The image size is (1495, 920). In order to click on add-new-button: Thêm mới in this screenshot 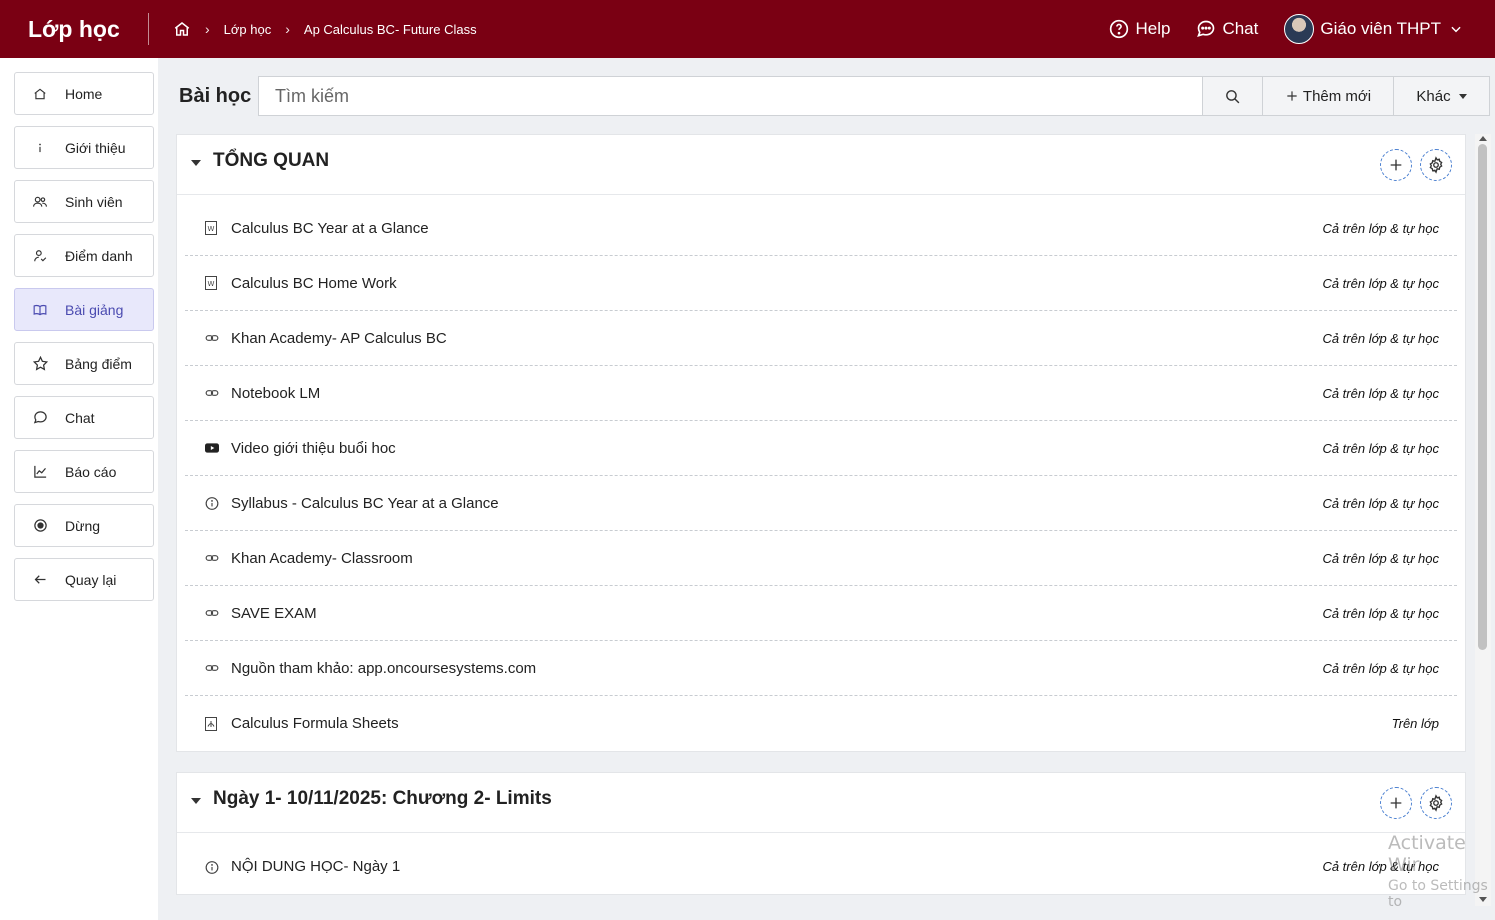, I will do `click(1328, 96)`.